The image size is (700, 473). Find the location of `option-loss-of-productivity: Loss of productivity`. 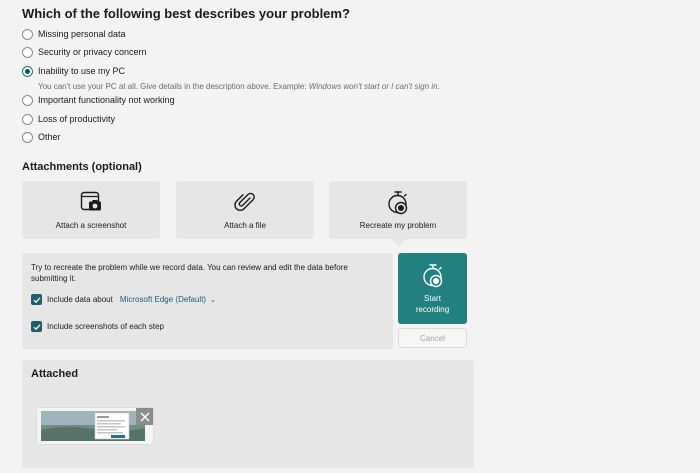

option-loss-of-productivity: Loss of productivity is located at coordinates (68, 119).